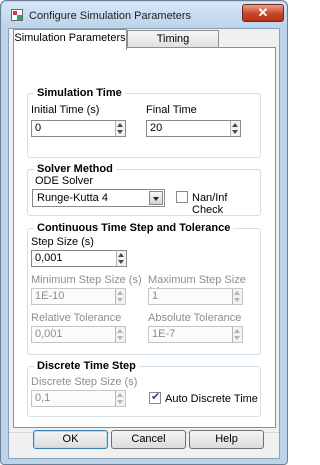  I want to click on discrete-step-size-input: 0,1, so click(78, 398).